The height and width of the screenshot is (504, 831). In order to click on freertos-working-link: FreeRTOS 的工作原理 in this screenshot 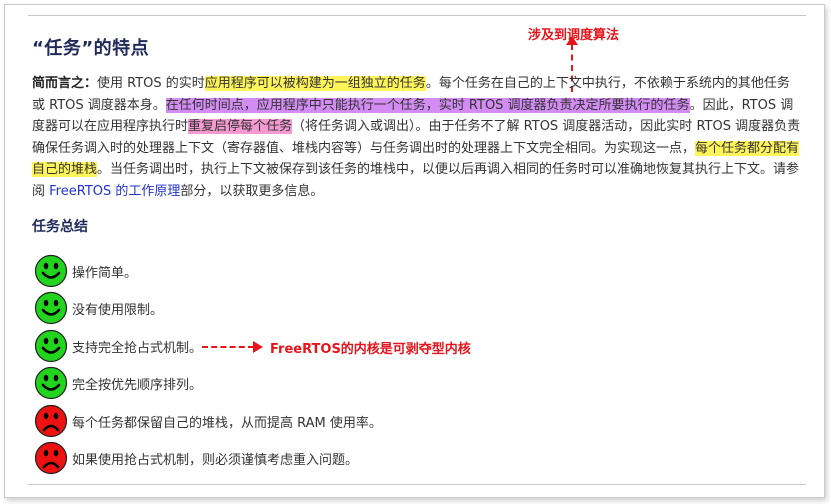, I will do `click(114, 191)`.